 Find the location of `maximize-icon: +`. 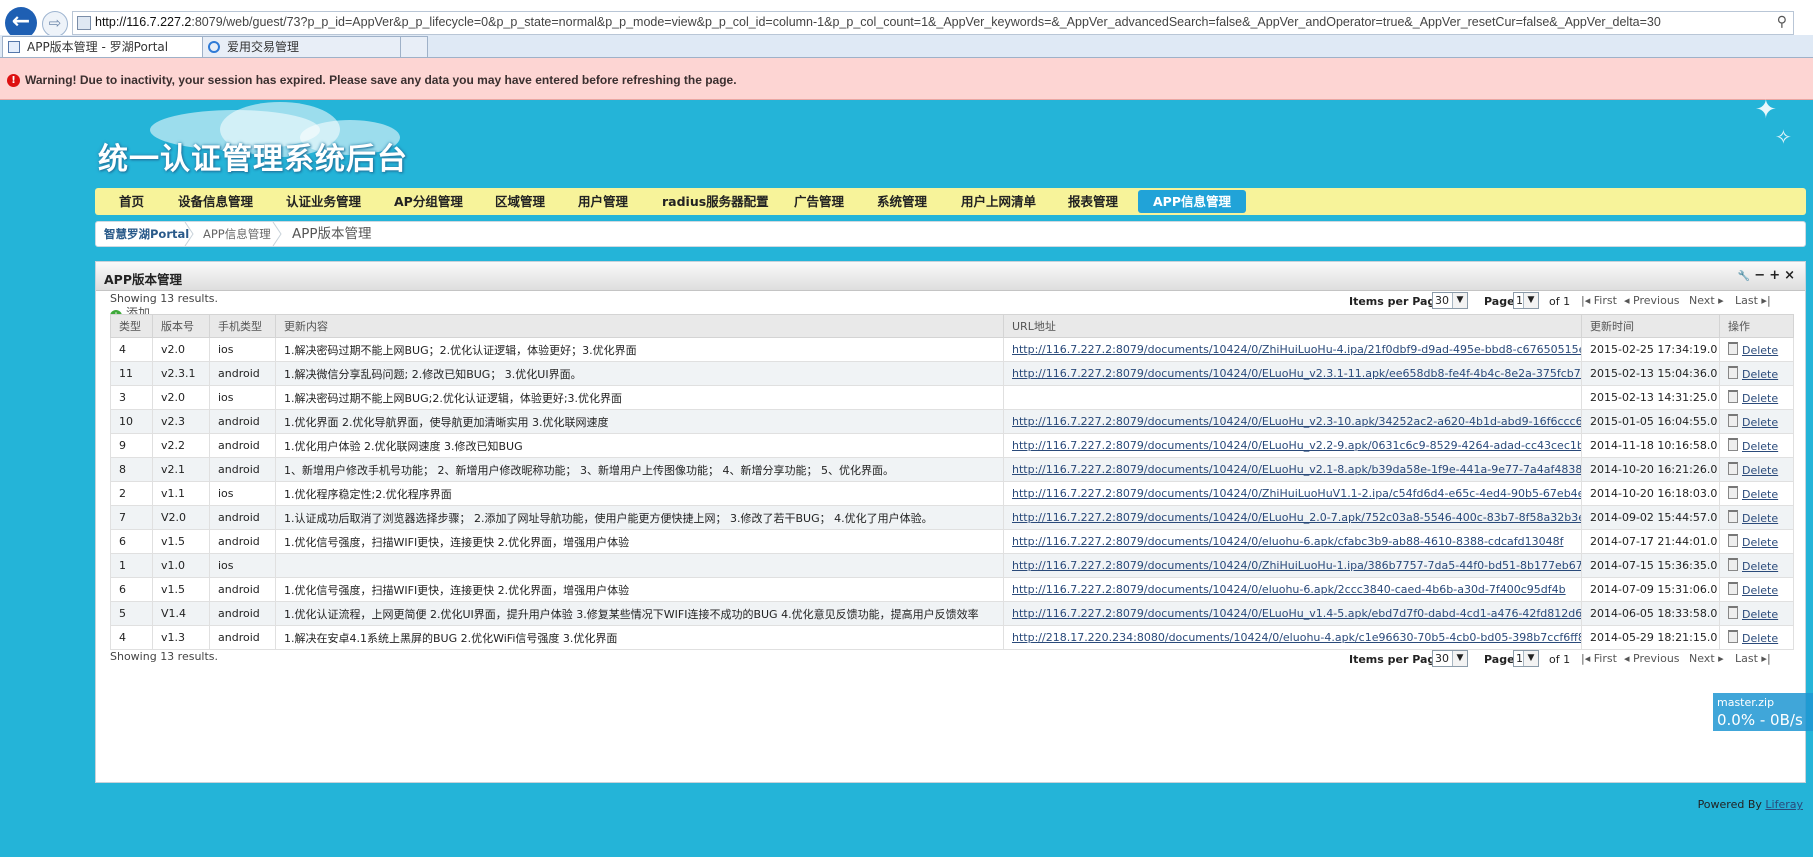

maximize-icon: + is located at coordinates (1776, 275).